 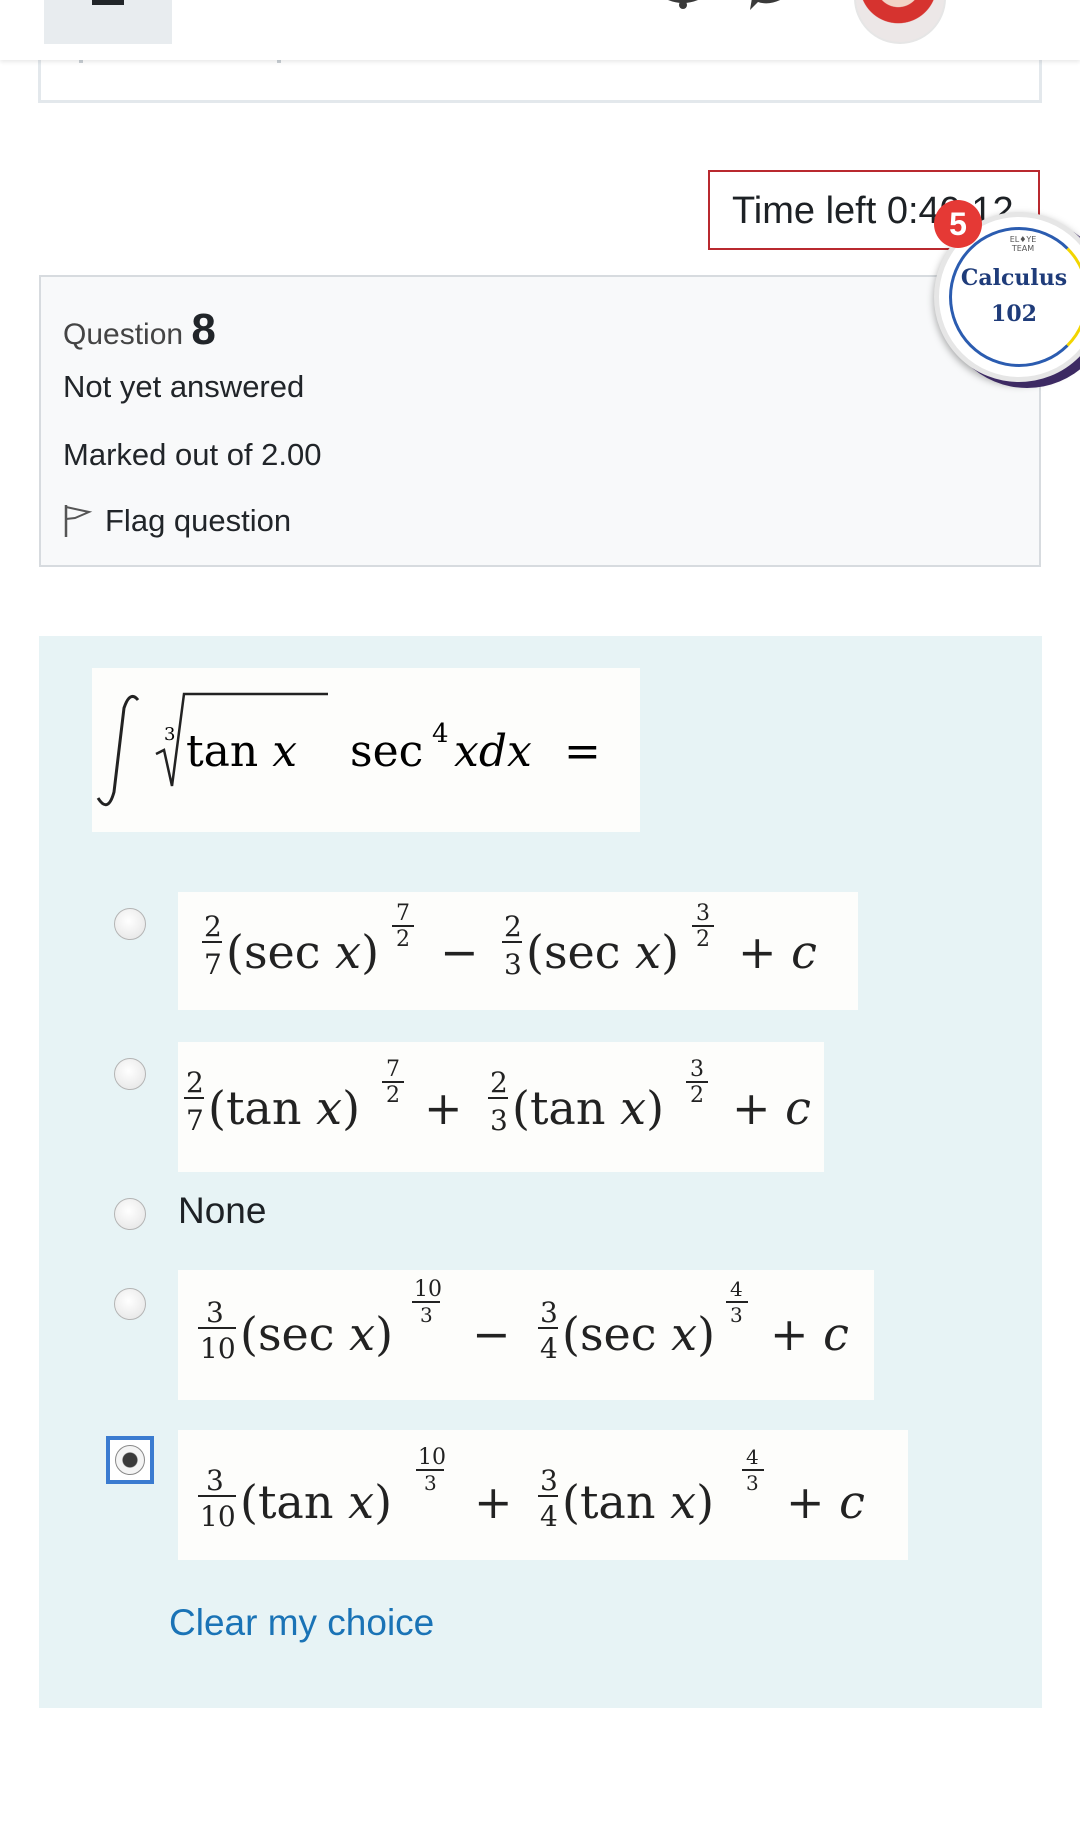 What do you see at coordinates (184, 386) in the screenshot?
I see `question-status: Not yet answered` at bounding box center [184, 386].